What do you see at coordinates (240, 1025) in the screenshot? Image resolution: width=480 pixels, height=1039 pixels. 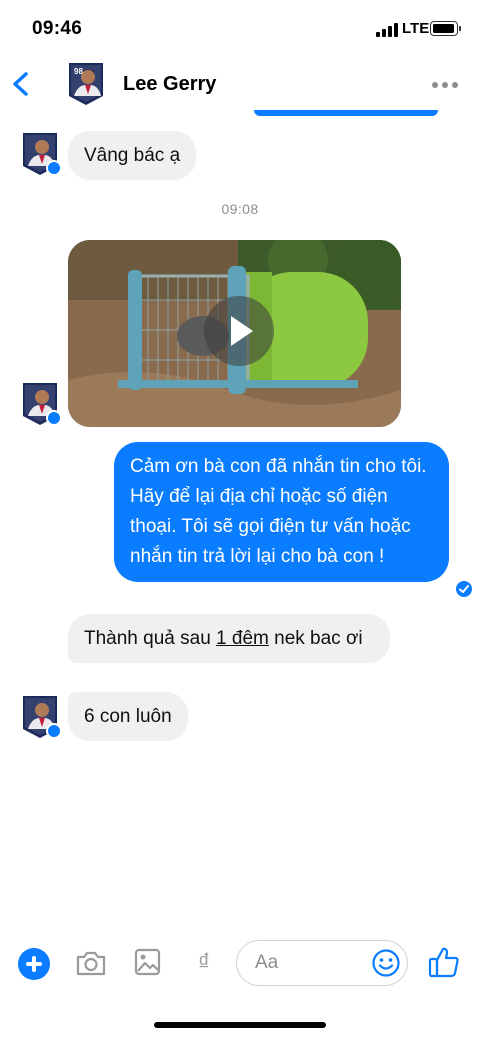 I see `home-indicator` at bounding box center [240, 1025].